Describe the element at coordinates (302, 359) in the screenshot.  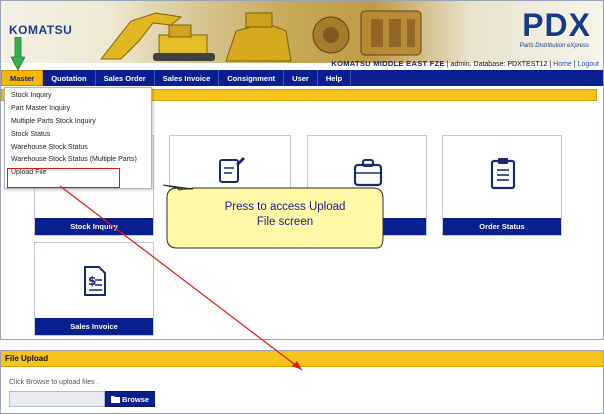
I see `file-upload-title: File Upload` at that location.